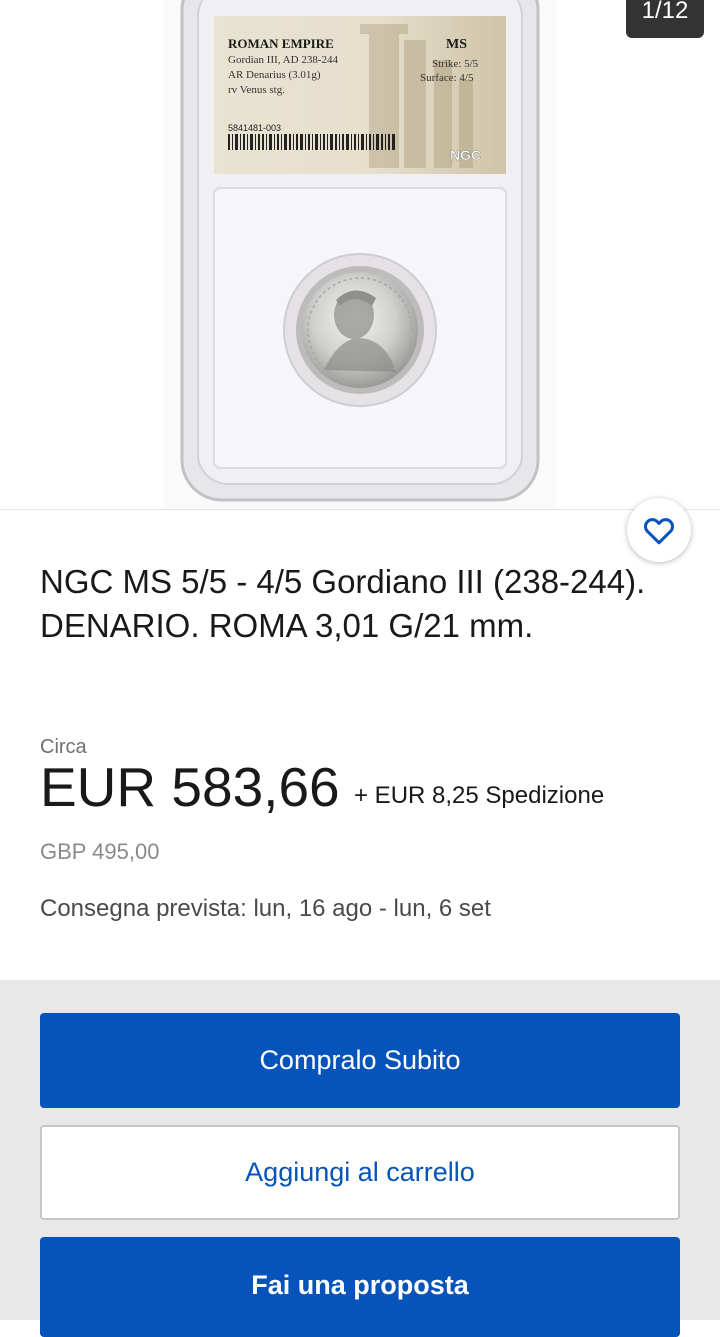 This screenshot has height=1337, width=720. What do you see at coordinates (360, 1287) in the screenshot?
I see `make-offer-button: Fai una proposta` at bounding box center [360, 1287].